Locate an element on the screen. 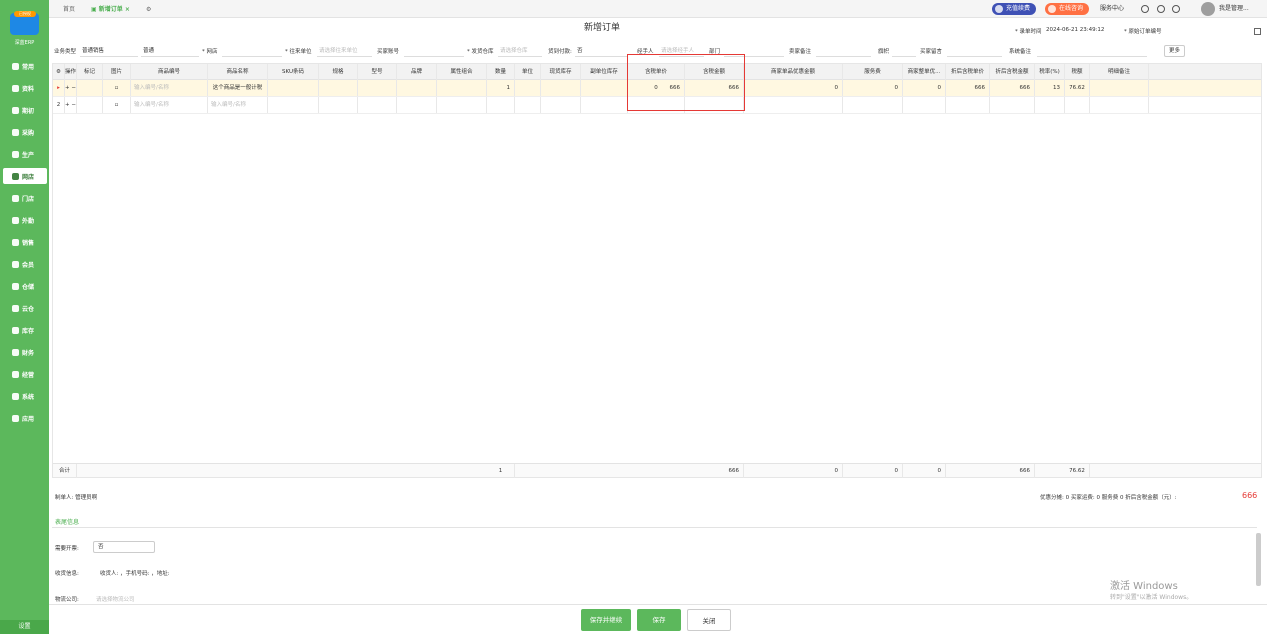 The image size is (1267, 634). sidebar-item-gear: 期初 is located at coordinates (25, 110).